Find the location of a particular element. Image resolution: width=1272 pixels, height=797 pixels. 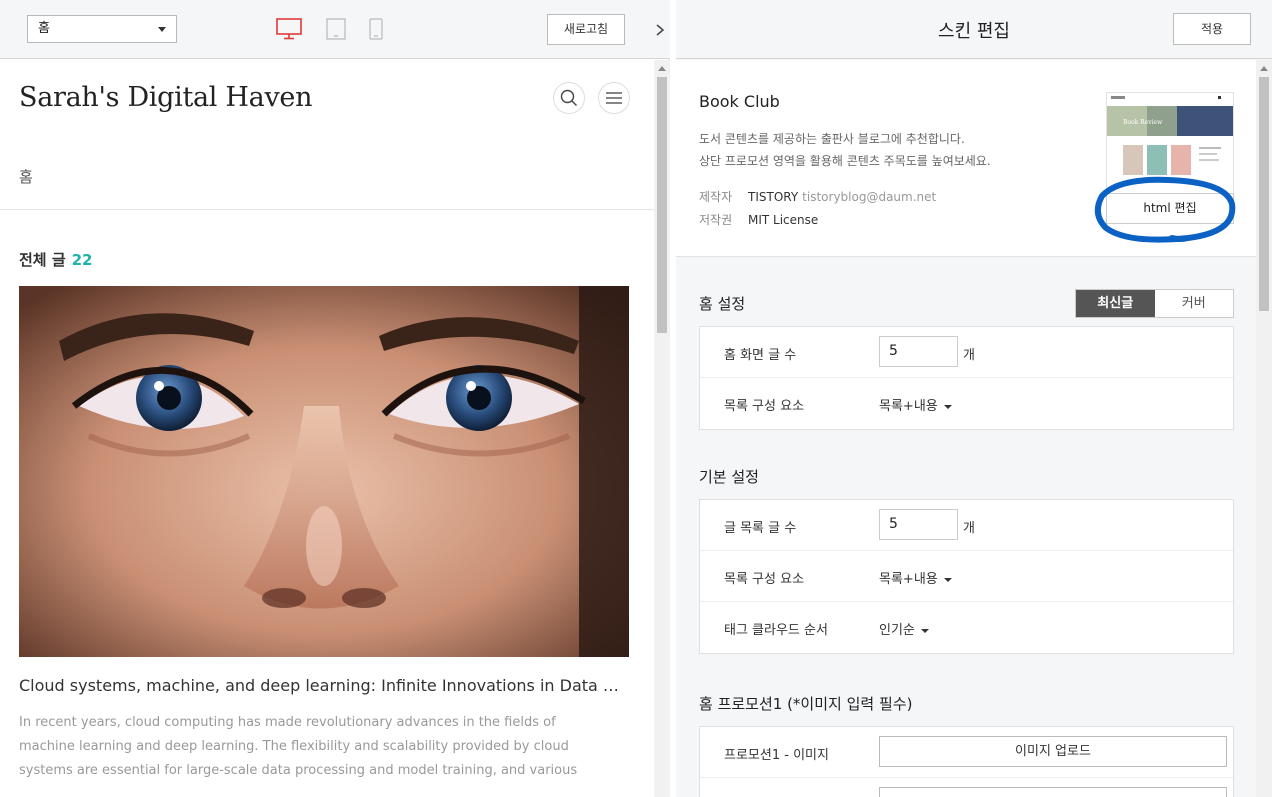

home-list-dropdown: 목록+내용 is located at coordinates (915, 404).